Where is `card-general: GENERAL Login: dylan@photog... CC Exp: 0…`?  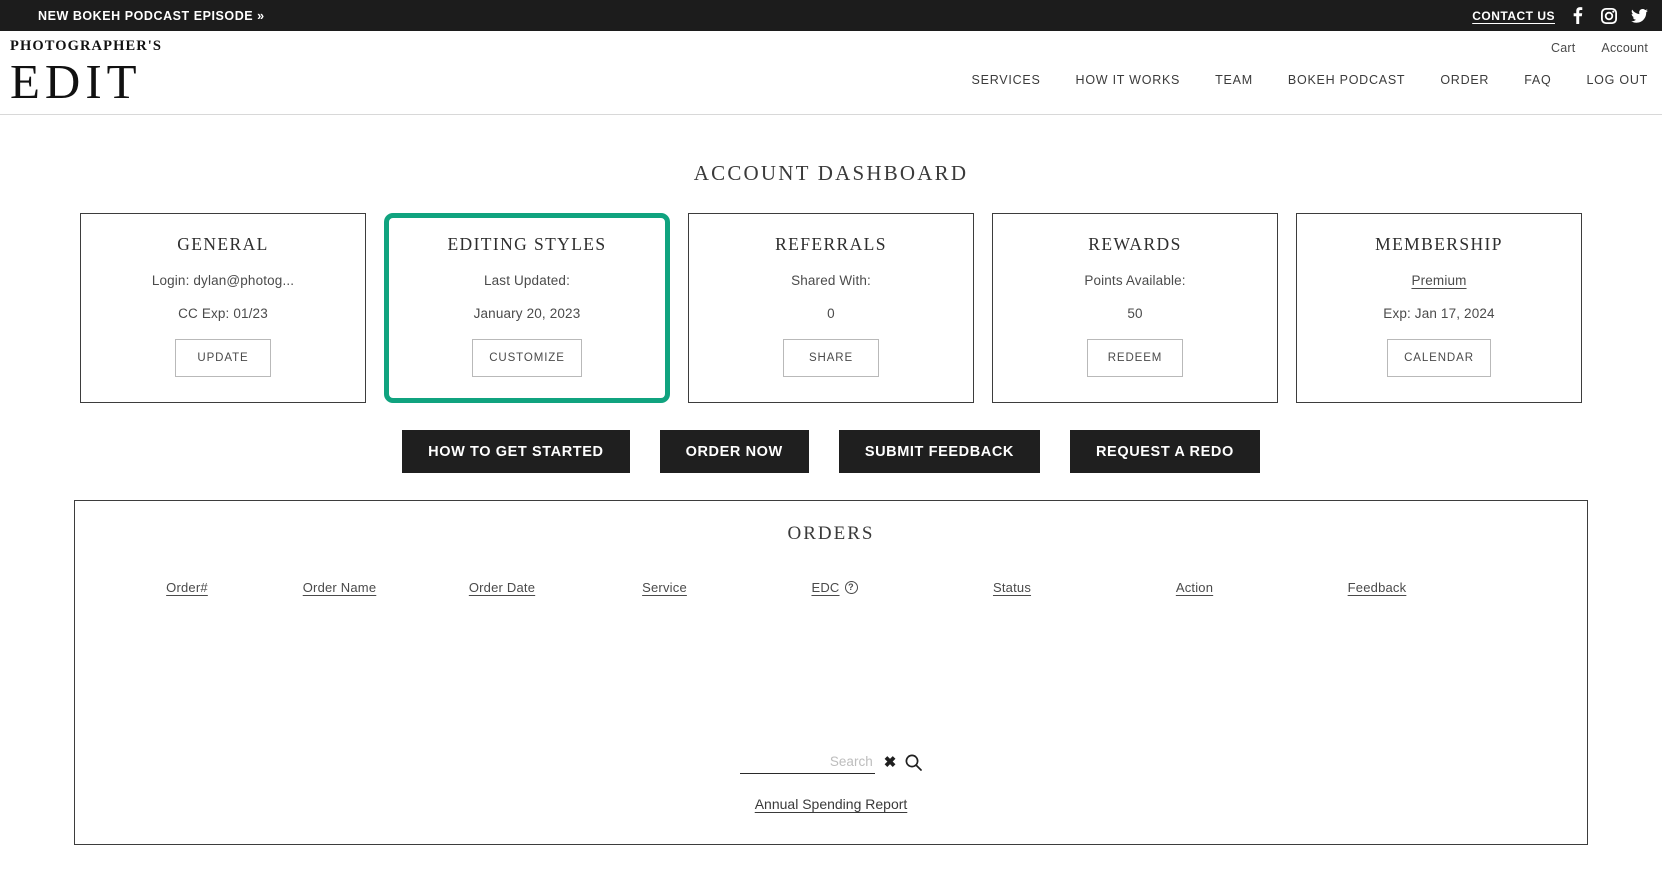 card-general: GENERAL Login: dylan@photog... CC Exp: 0… is located at coordinates (223, 308).